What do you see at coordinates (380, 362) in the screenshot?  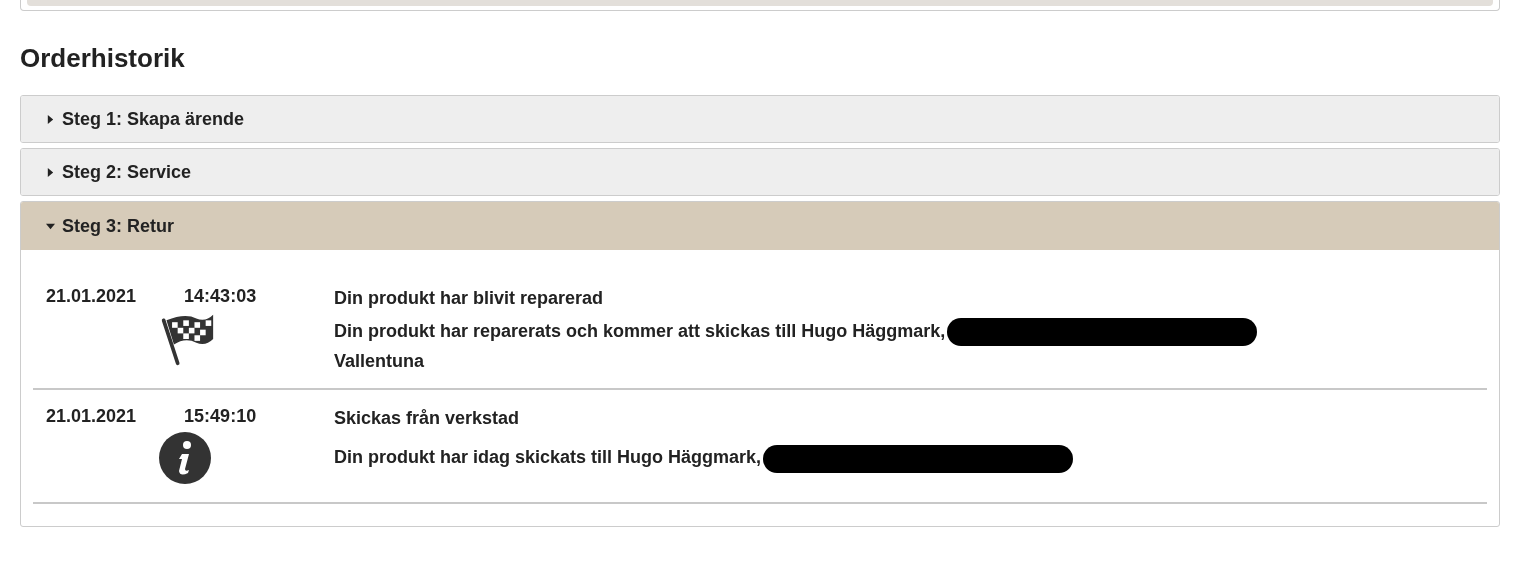 I see `event-detail: Vallentuna` at bounding box center [380, 362].